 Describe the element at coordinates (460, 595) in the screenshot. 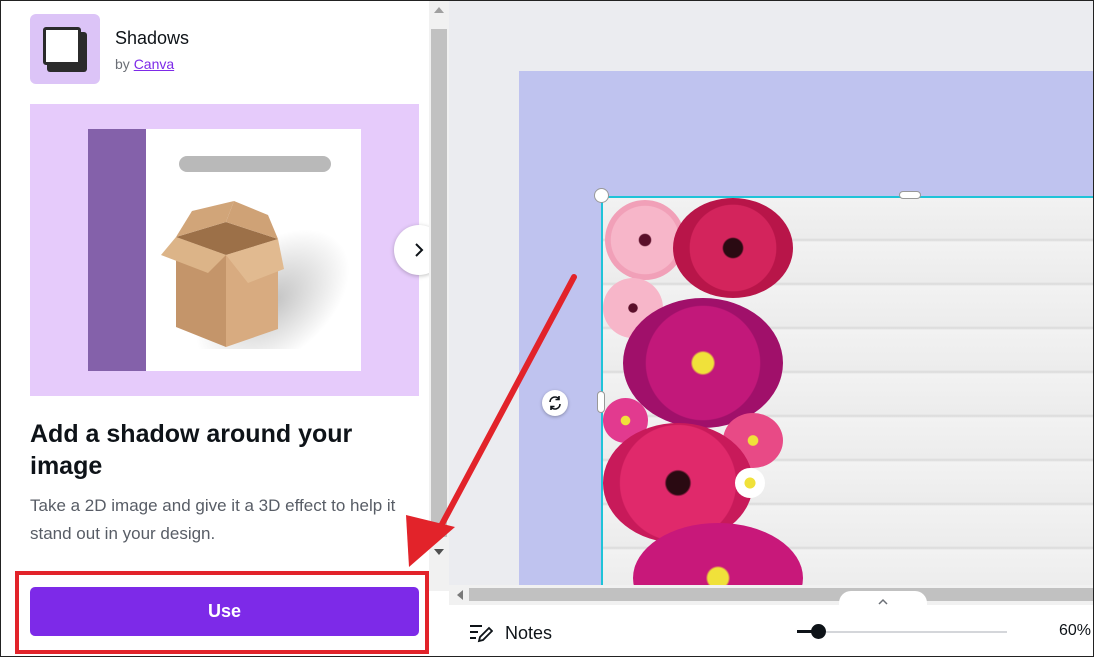

I see `scroll-left-arrow` at that location.